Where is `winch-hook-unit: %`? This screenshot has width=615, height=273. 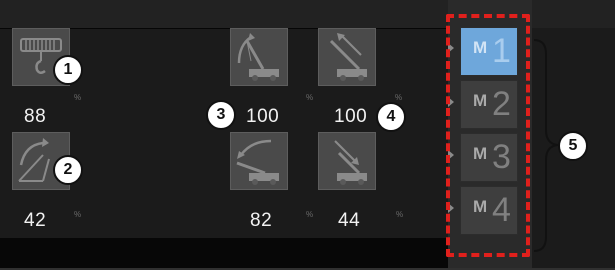 winch-hook-unit: % is located at coordinates (78, 97).